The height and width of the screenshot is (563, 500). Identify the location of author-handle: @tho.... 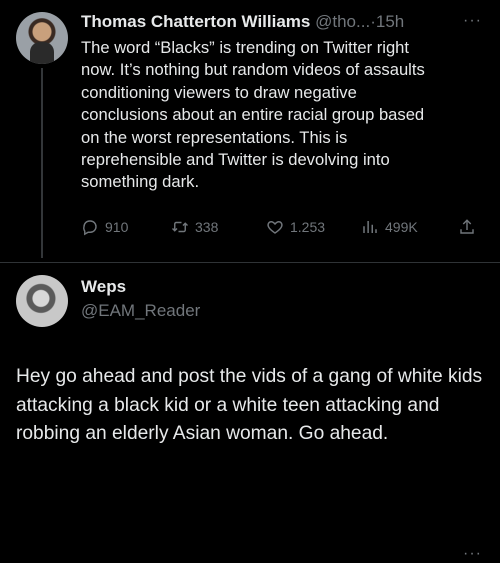
(342, 21).